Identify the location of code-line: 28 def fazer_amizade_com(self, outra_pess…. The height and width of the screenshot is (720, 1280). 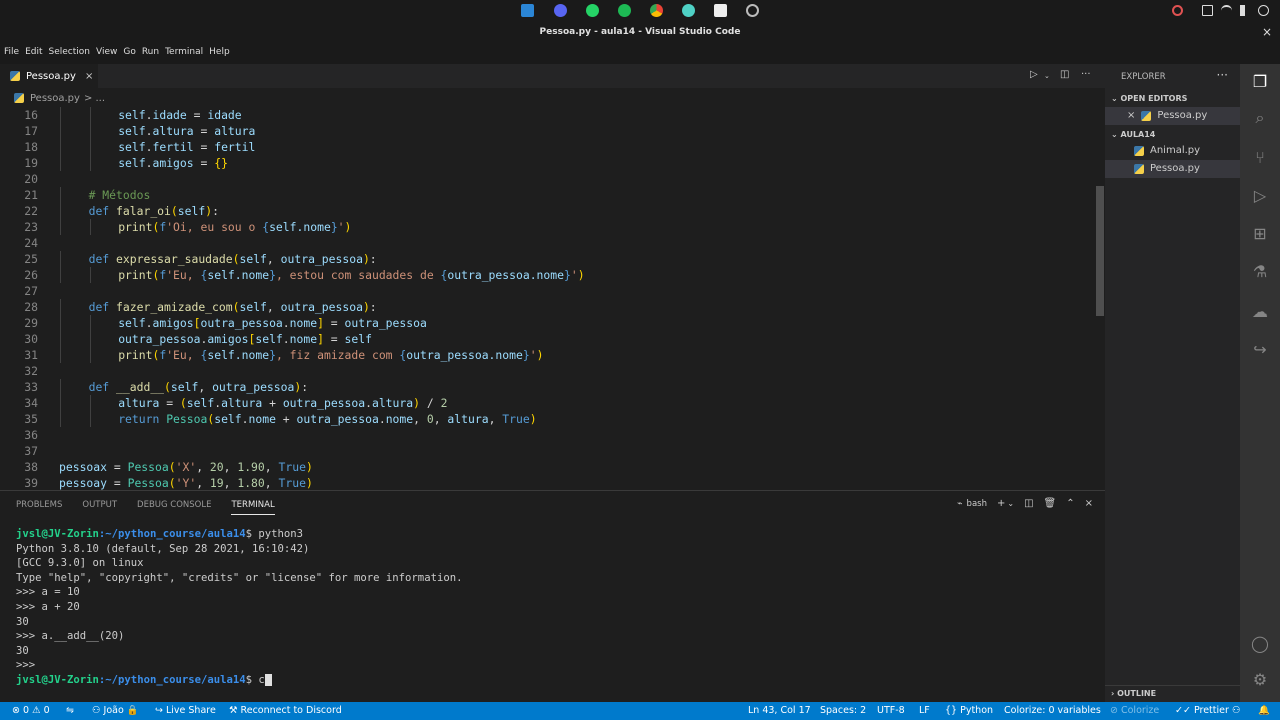
(545, 307).